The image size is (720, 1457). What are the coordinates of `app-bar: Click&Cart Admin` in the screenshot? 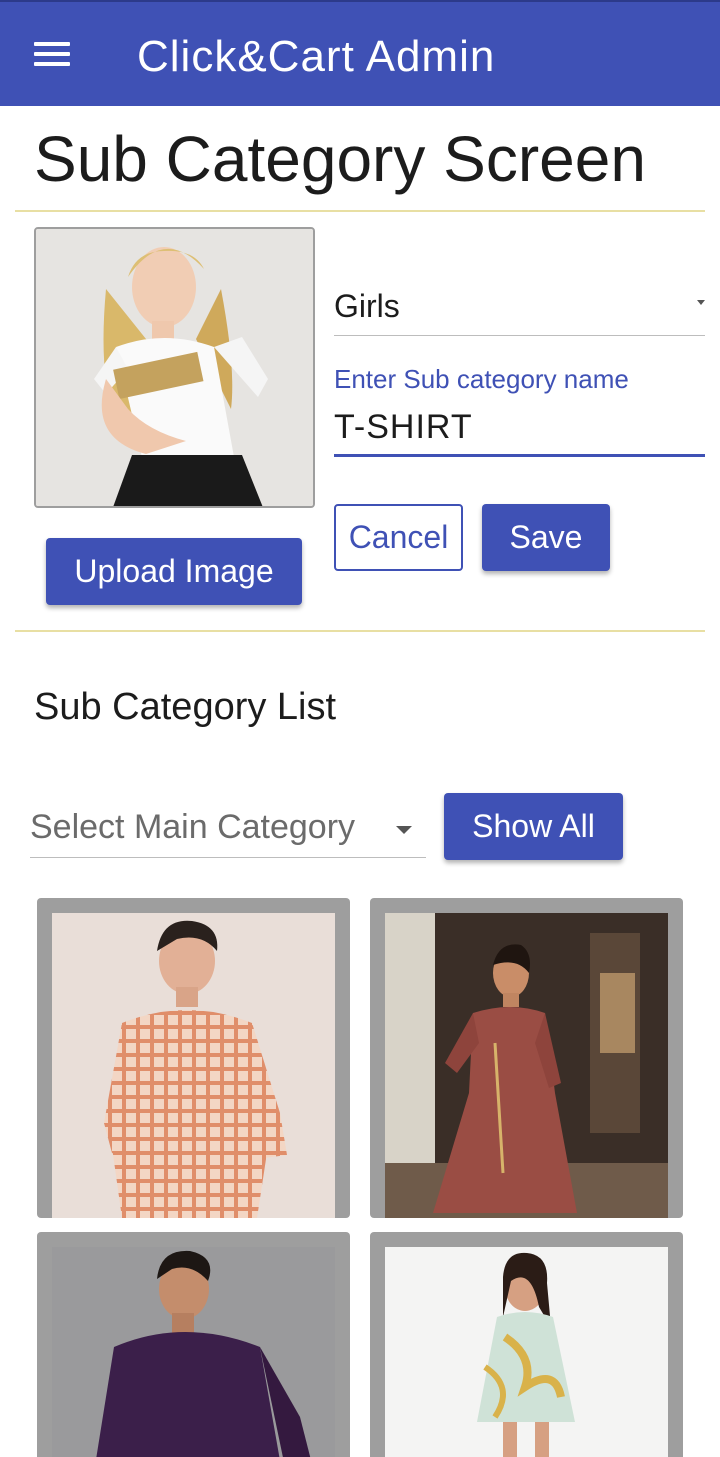 It's located at (360, 53).